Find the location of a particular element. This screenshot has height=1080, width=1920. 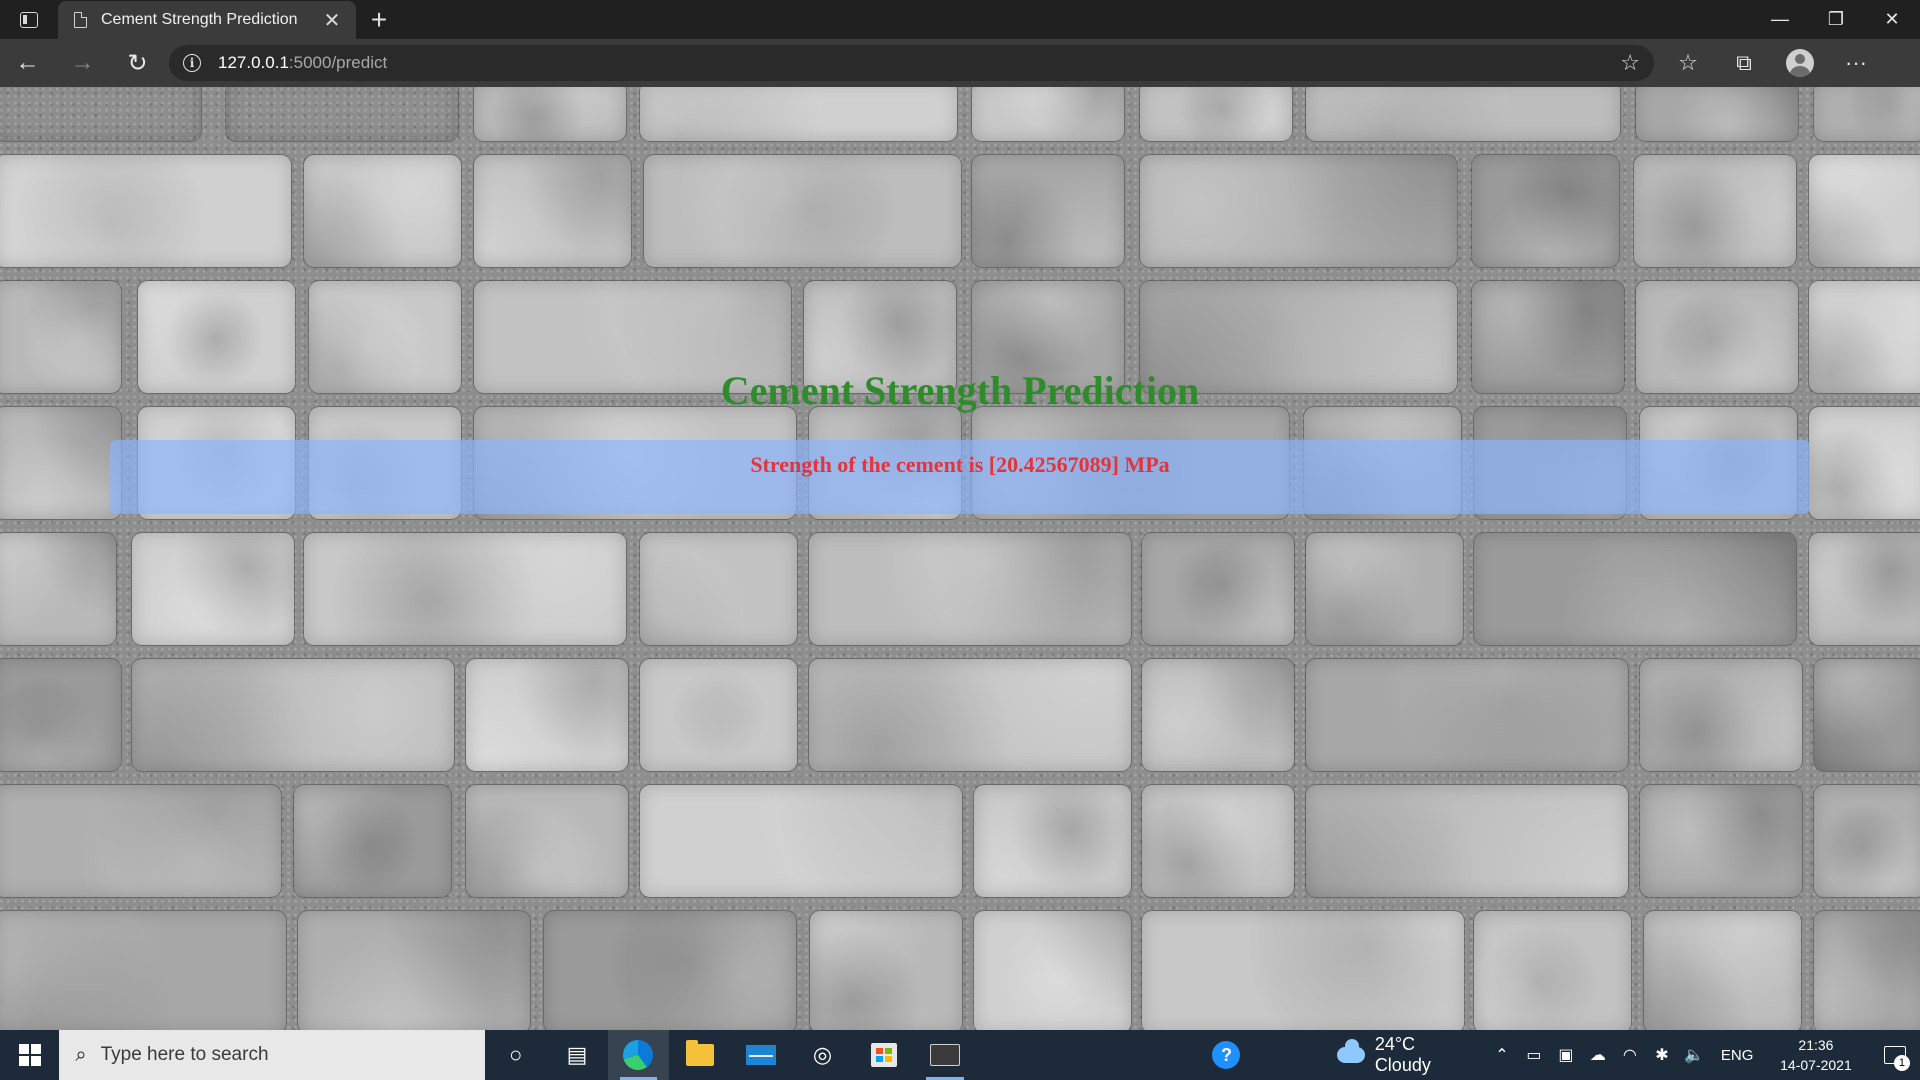

favorites-icon: ☆ is located at coordinates (1688, 63).